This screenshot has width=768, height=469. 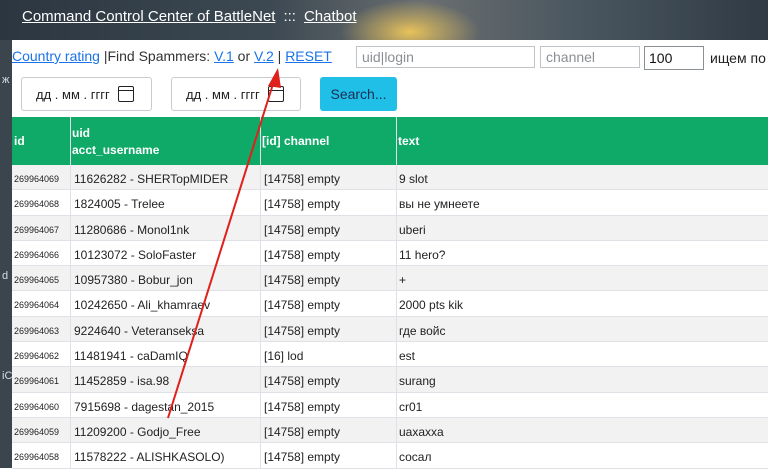 I want to click on header-acct-username: acct_username, so click(x=116, y=150).